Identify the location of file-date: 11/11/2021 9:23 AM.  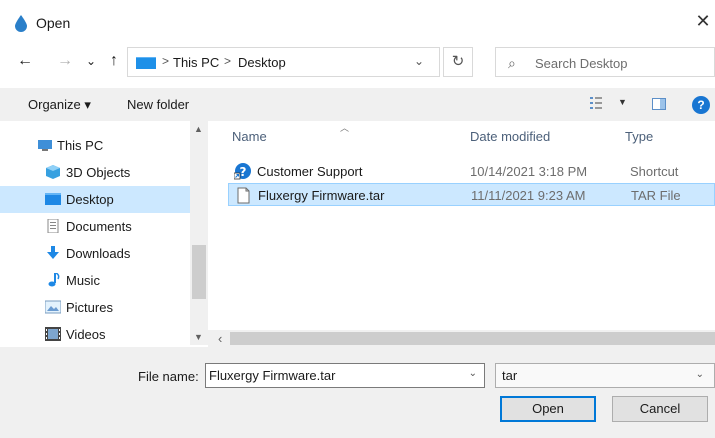
(528, 195).